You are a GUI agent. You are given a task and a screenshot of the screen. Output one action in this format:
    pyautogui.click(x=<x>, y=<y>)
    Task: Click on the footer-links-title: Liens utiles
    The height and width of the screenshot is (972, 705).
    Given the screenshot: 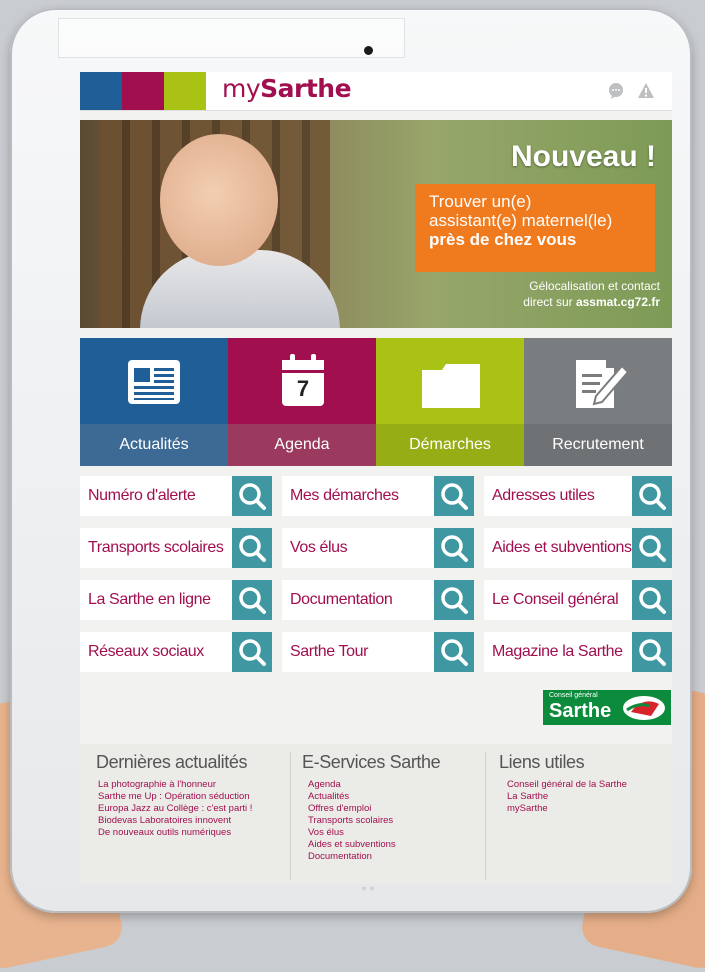 What is the action you would take?
    pyautogui.click(x=542, y=762)
    